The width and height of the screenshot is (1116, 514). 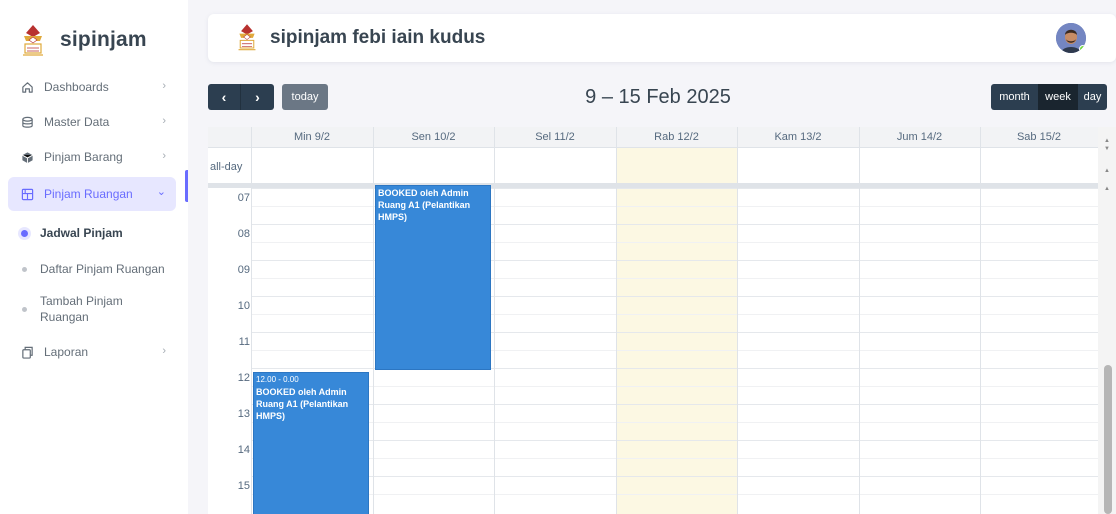 I want to click on box-icon, so click(x=27, y=157).